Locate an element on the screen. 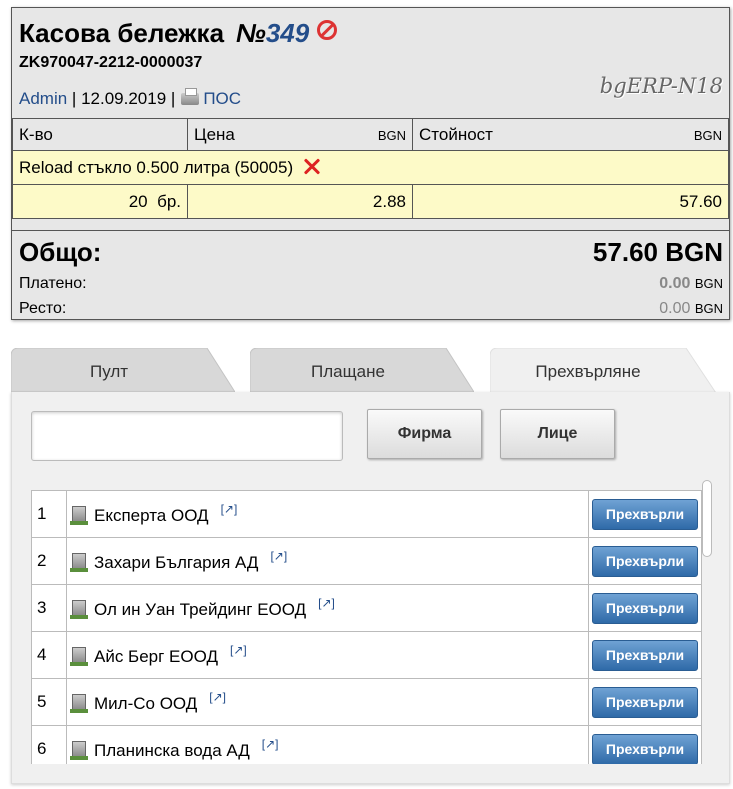 Image resolution: width=733 pixels, height=789 pixels. pos-link: ПОС is located at coordinates (222, 98).